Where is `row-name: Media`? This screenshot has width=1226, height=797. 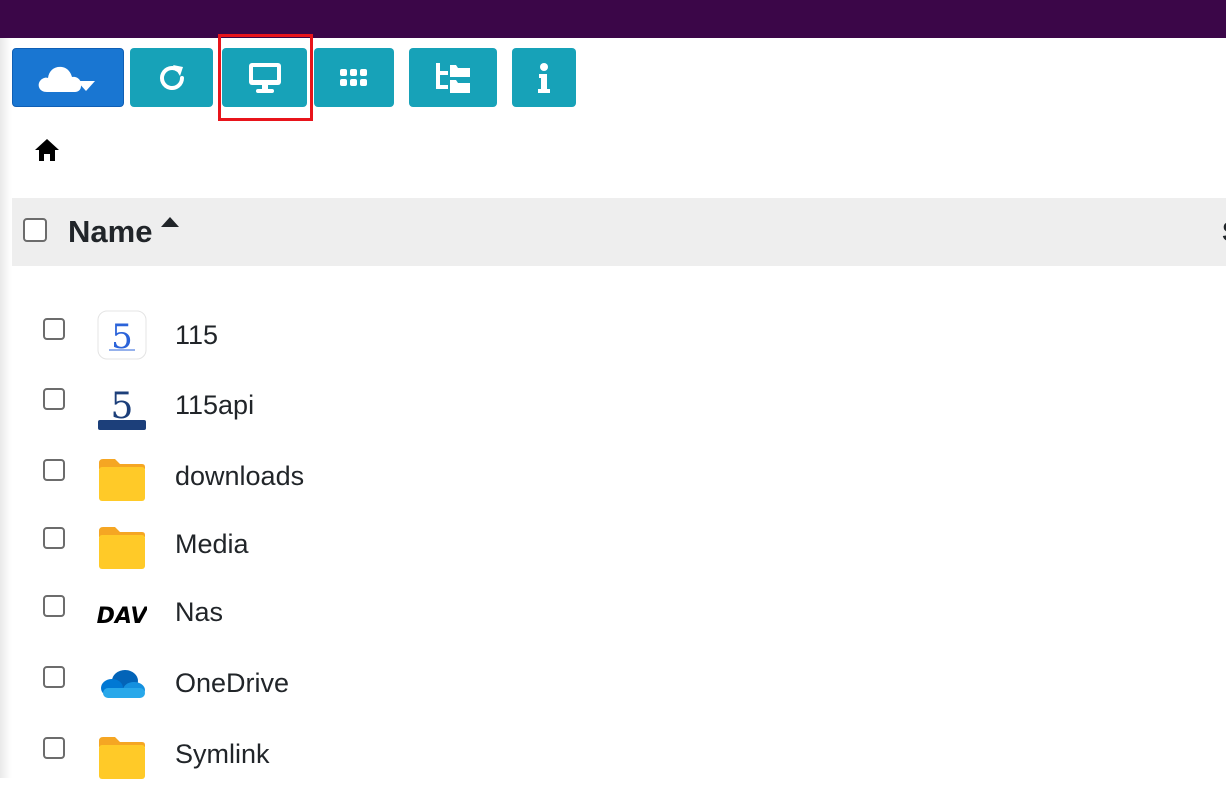 row-name: Media is located at coordinates (212, 544).